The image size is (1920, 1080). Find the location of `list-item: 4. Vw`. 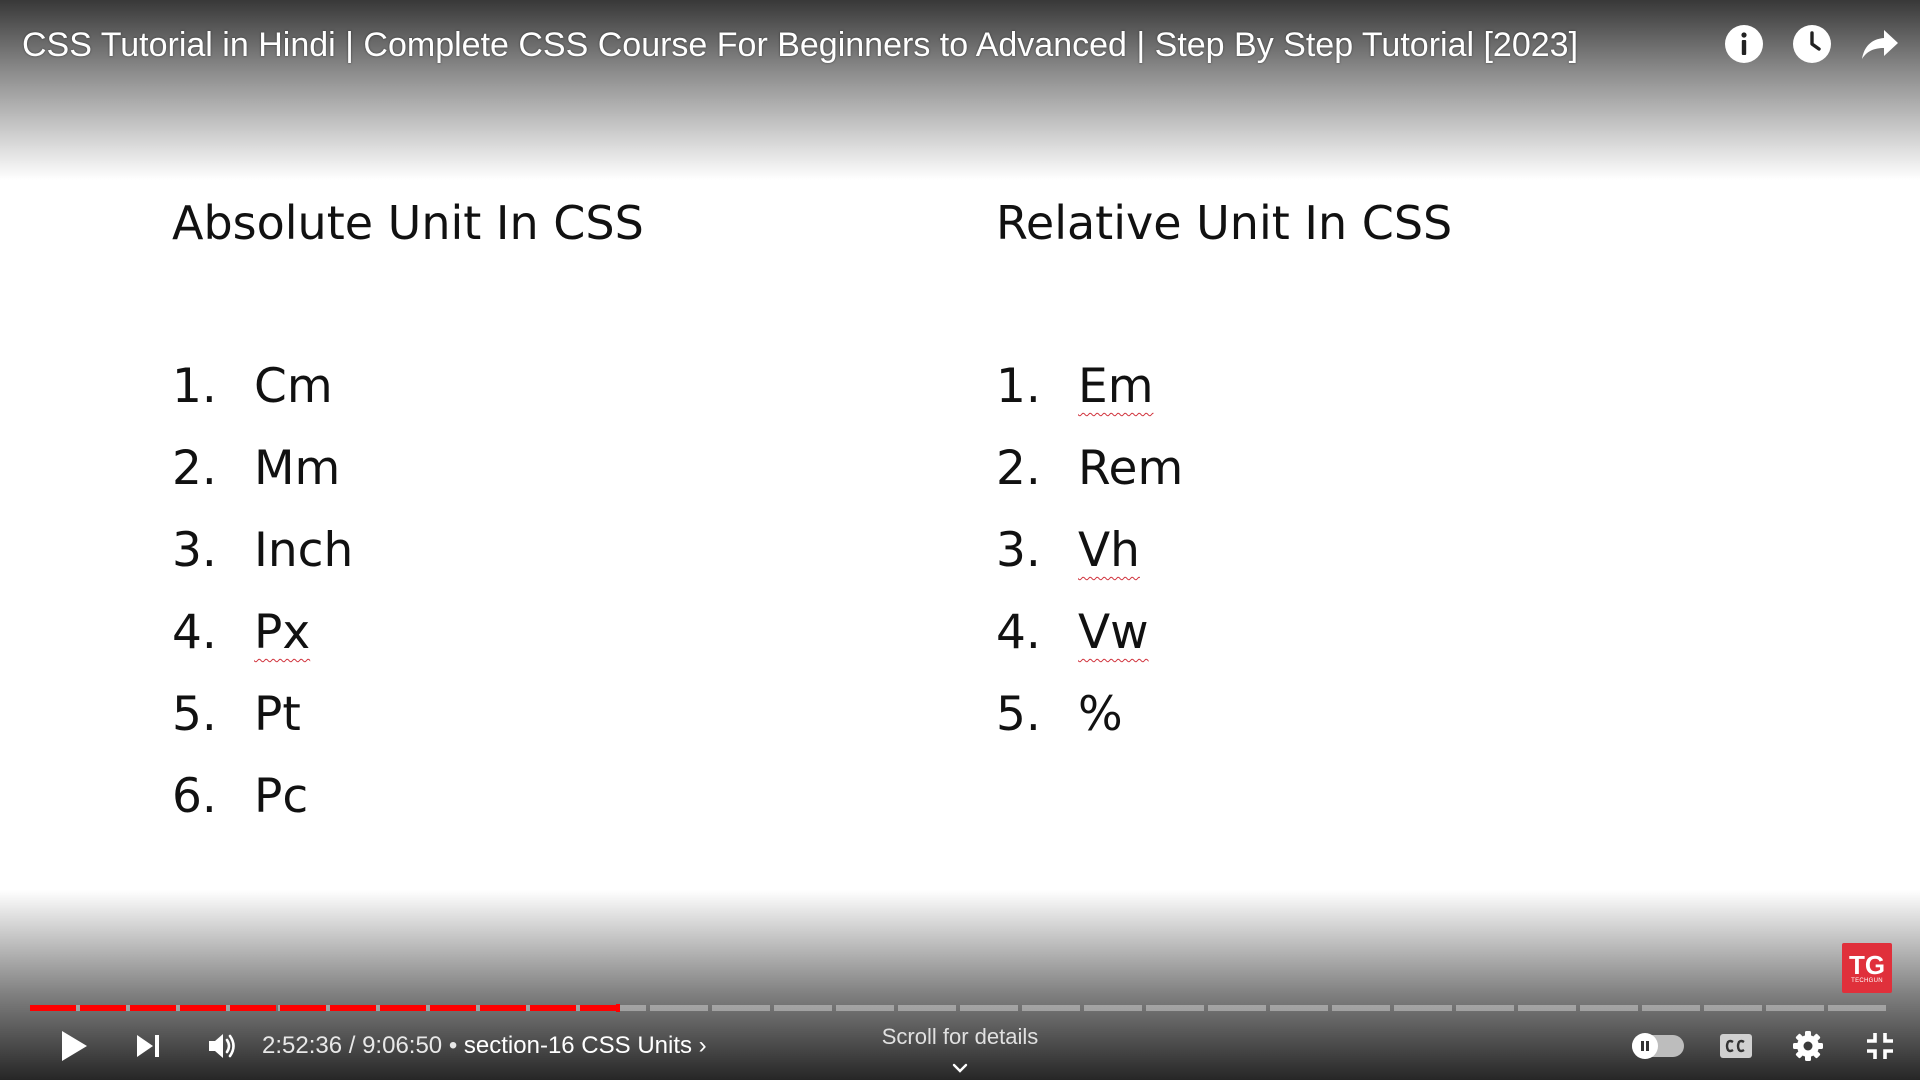

list-item: 4. Vw is located at coordinates (1224, 633).